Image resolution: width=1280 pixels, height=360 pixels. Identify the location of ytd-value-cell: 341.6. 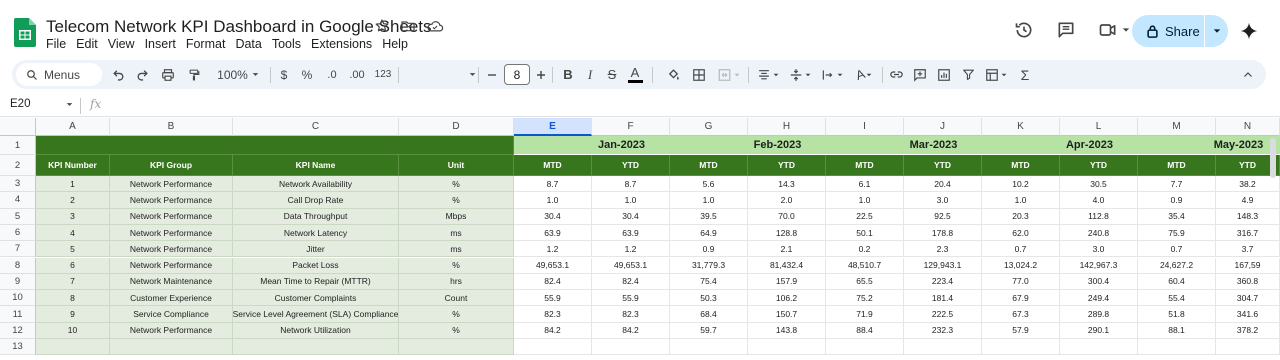
(1248, 314).